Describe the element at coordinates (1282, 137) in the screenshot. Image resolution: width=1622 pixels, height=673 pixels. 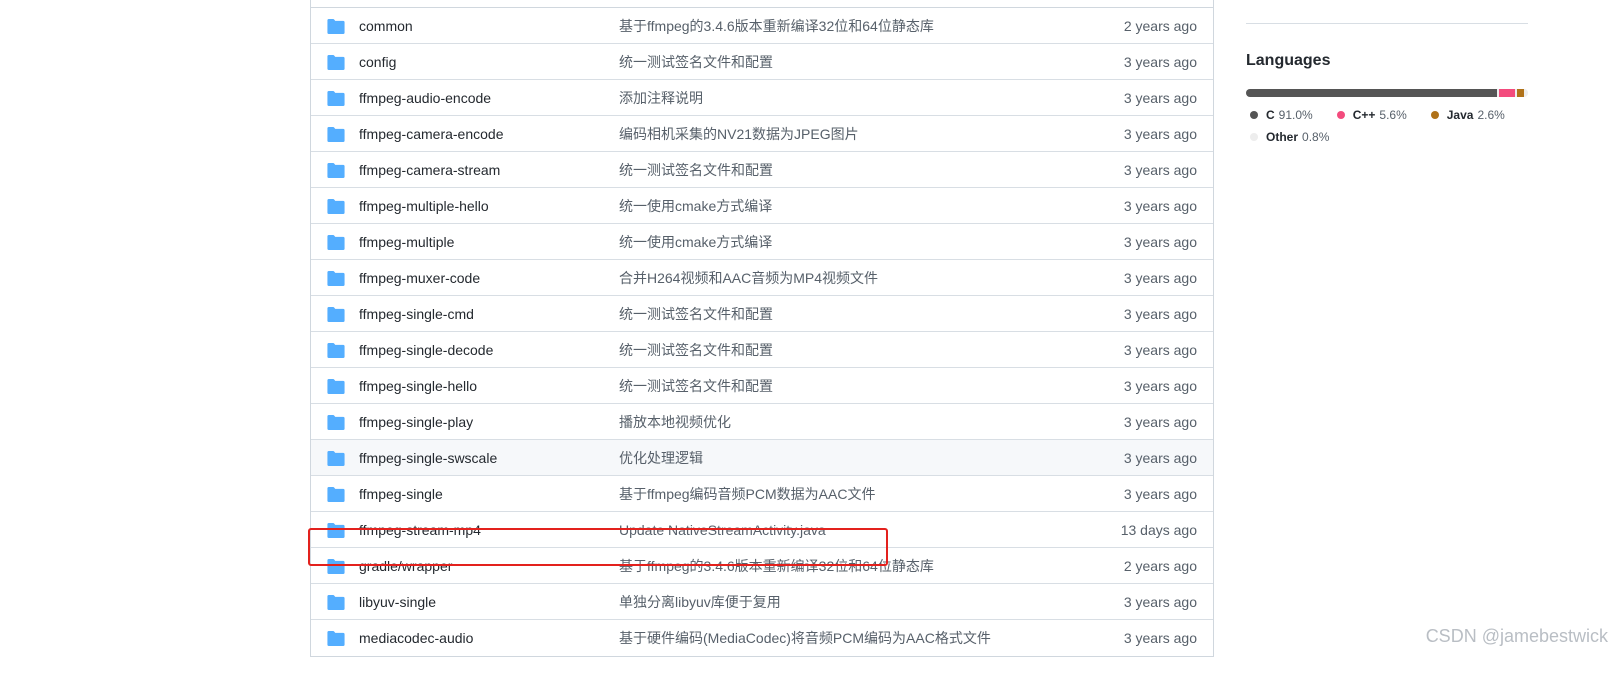
I see `language-name: Other` at that location.